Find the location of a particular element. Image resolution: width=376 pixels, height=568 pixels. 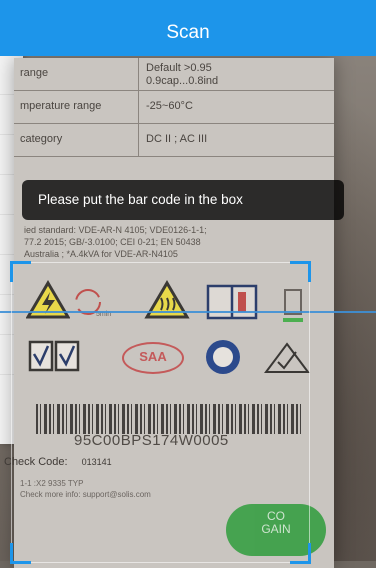

scan-instruction-toast: Please put the bar code in the box is located at coordinates (183, 200).